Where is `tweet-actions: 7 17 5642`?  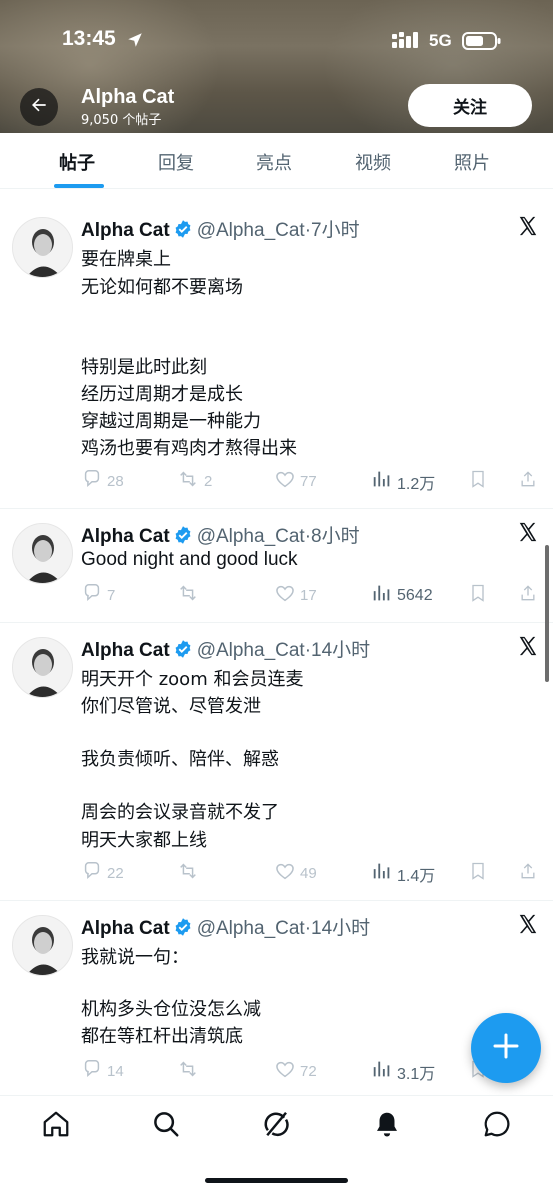 tweet-actions: 7 17 5642 is located at coordinates (311, 594).